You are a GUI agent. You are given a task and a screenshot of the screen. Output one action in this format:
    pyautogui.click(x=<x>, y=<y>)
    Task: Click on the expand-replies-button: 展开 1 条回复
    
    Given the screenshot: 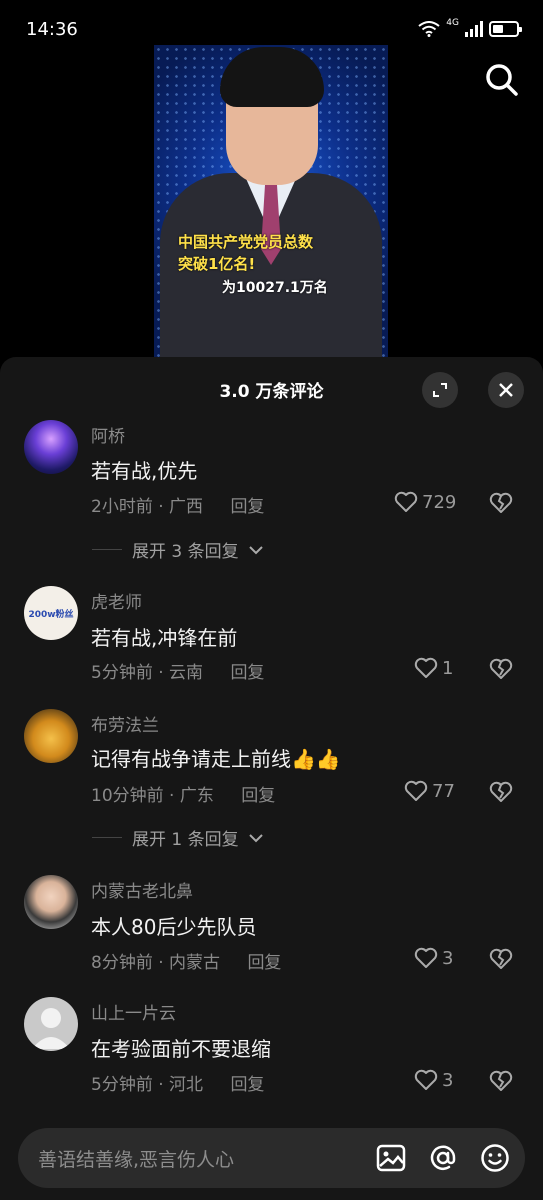 What is the action you would take?
    pyautogui.click(x=177, y=837)
    